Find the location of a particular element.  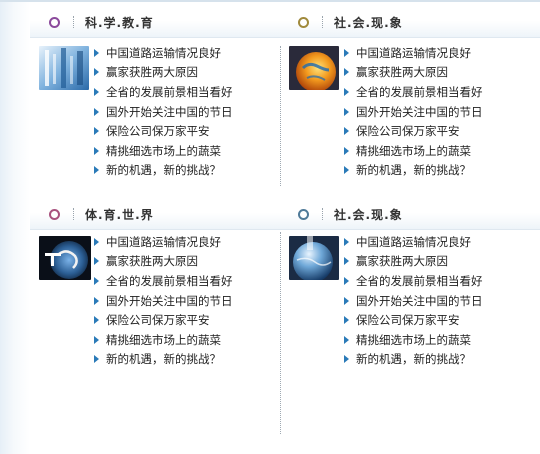

panel-header: 体.育.世.界 is located at coordinates (101, 214).